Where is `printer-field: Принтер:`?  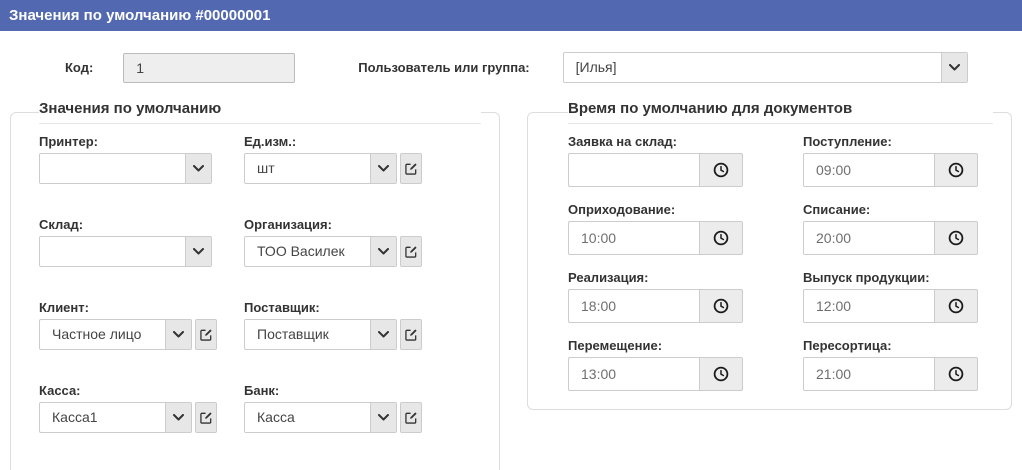
printer-field: Принтер: is located at coordinates (141, 159).